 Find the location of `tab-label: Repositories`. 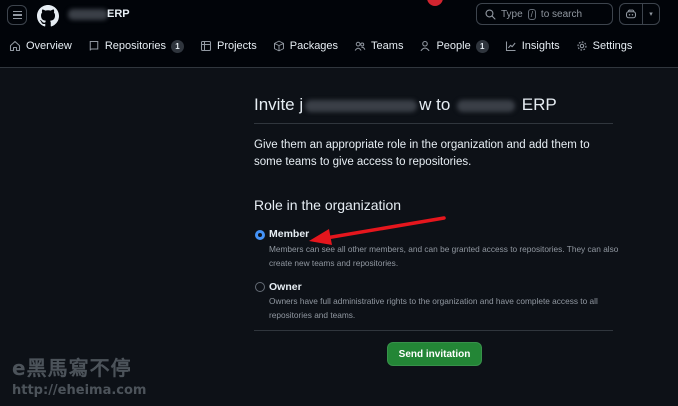

tab-label: Repositories is located at coordinates (135, 46).